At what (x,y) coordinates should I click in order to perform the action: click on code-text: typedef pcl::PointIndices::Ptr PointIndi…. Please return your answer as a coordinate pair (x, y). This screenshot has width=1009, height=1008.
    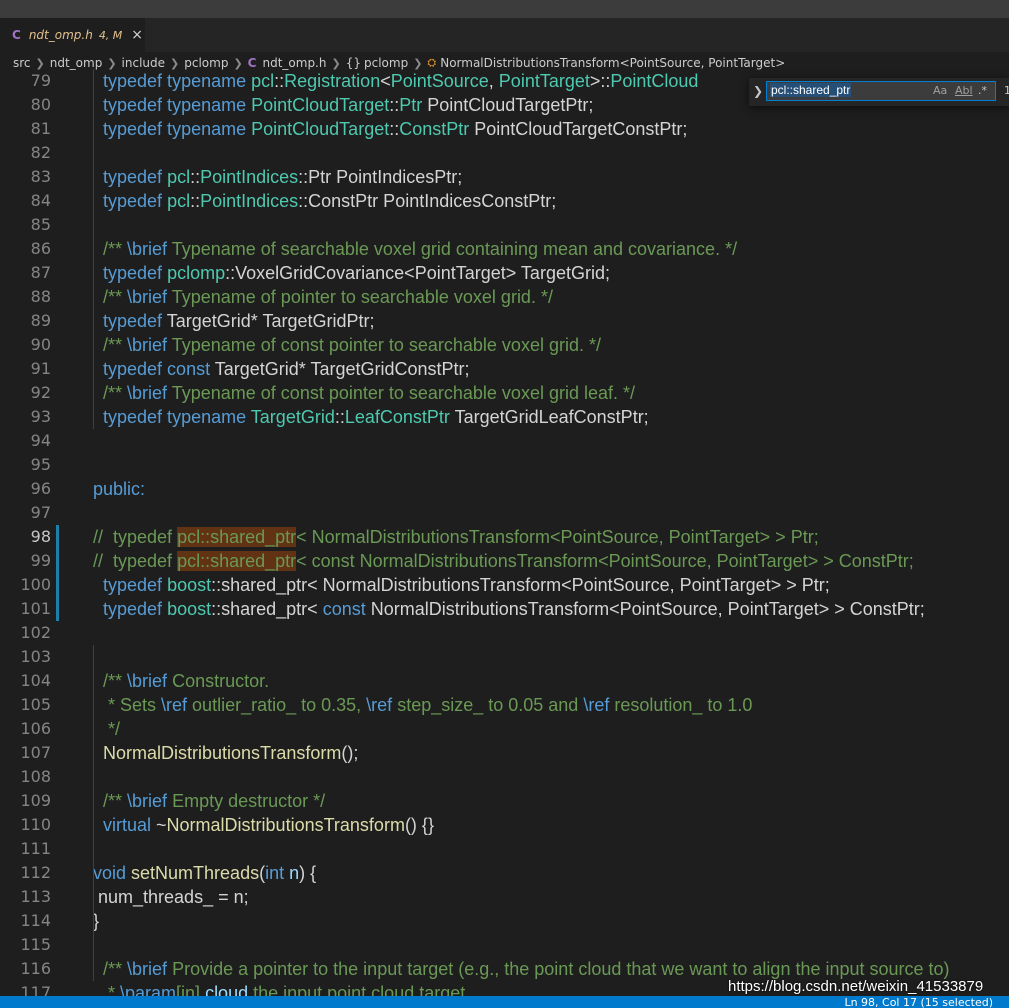
    Looking at the image, I should click on (277, 177).